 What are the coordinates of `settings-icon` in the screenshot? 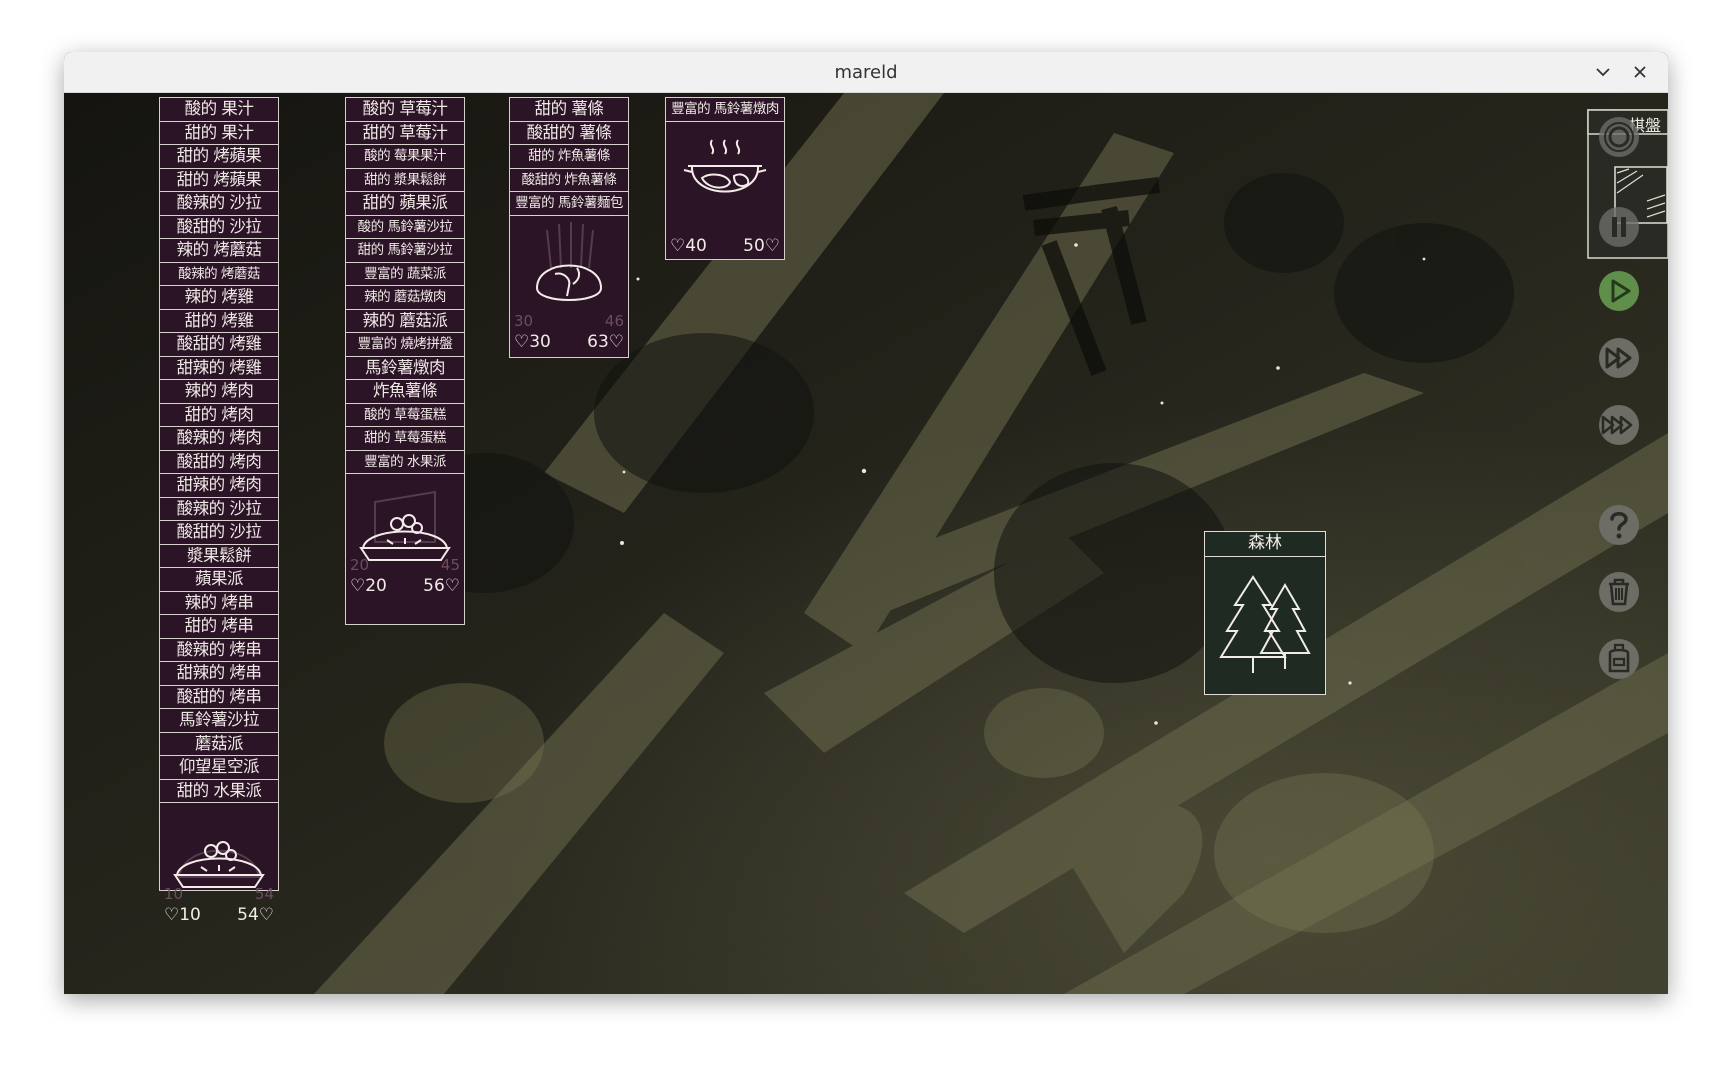 It's located at (1619, 137).